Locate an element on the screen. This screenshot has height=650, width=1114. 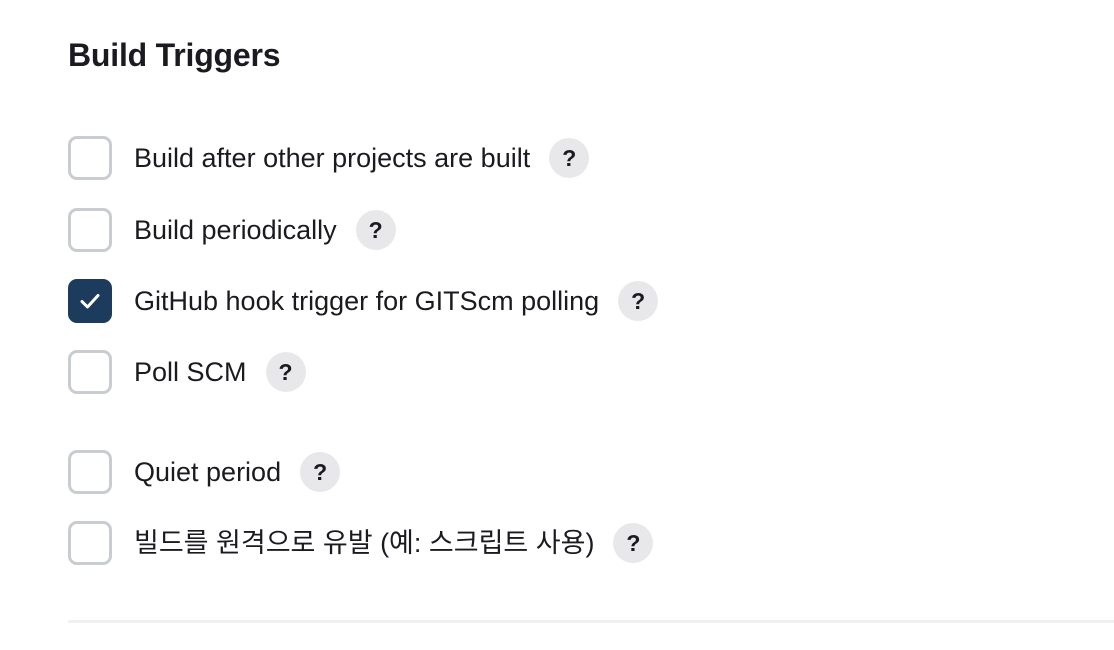
trigger-remote-build: 빌드를 원격으로 유발 (예: 스크립트 사용) ? is located at coordinates (361, 543).